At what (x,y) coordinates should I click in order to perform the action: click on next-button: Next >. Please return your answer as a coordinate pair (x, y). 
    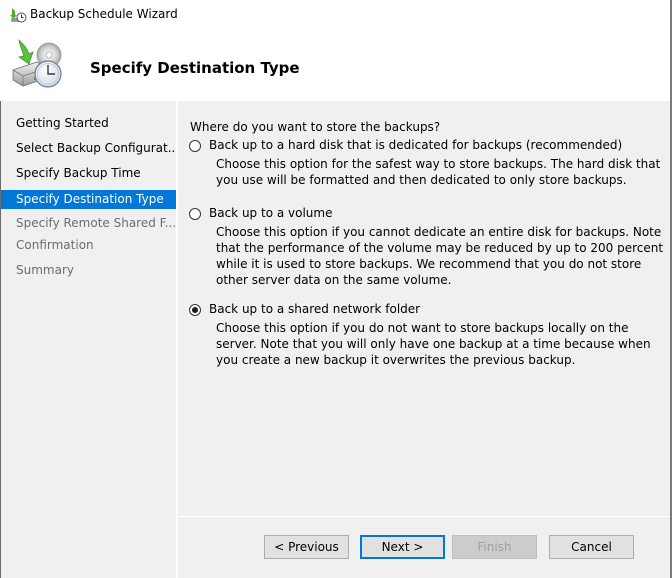
    Looking at the image, I should click on (402, 547).